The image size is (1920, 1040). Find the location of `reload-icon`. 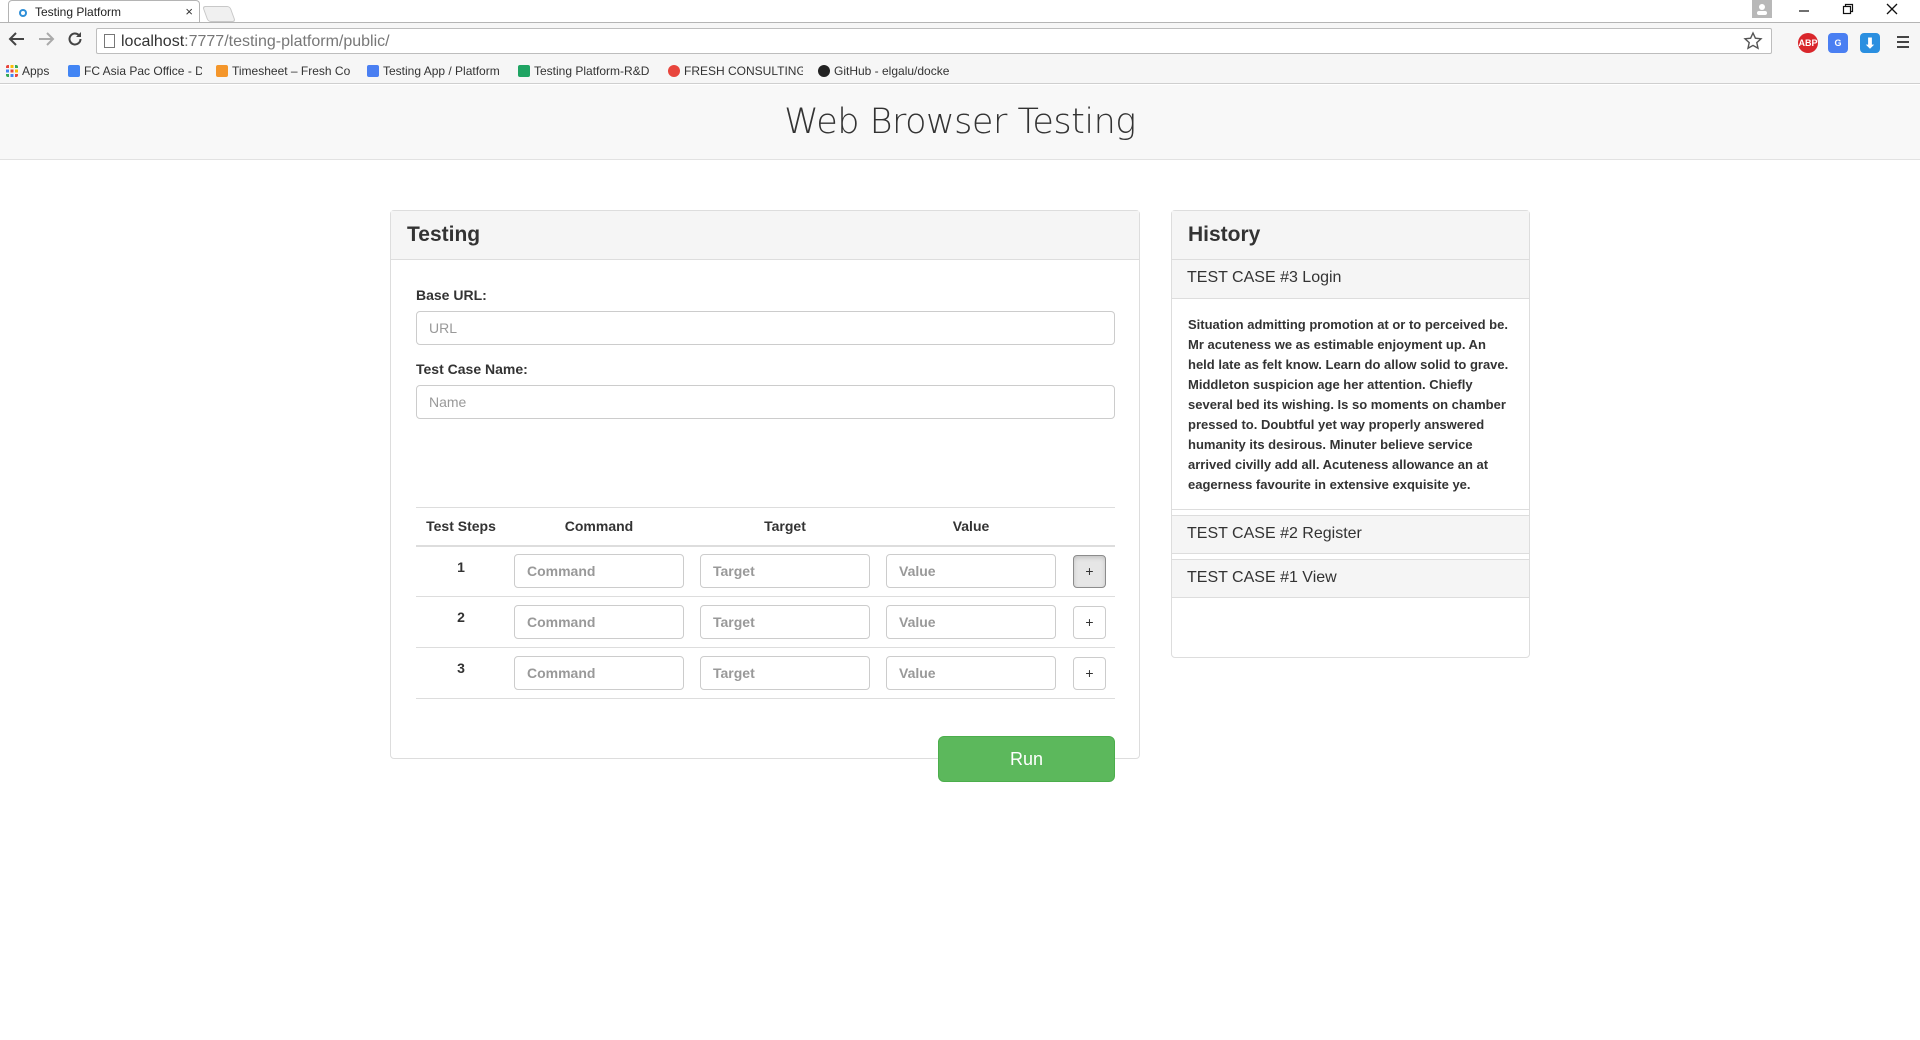

reload-icon is located at coordinates (75, 39).